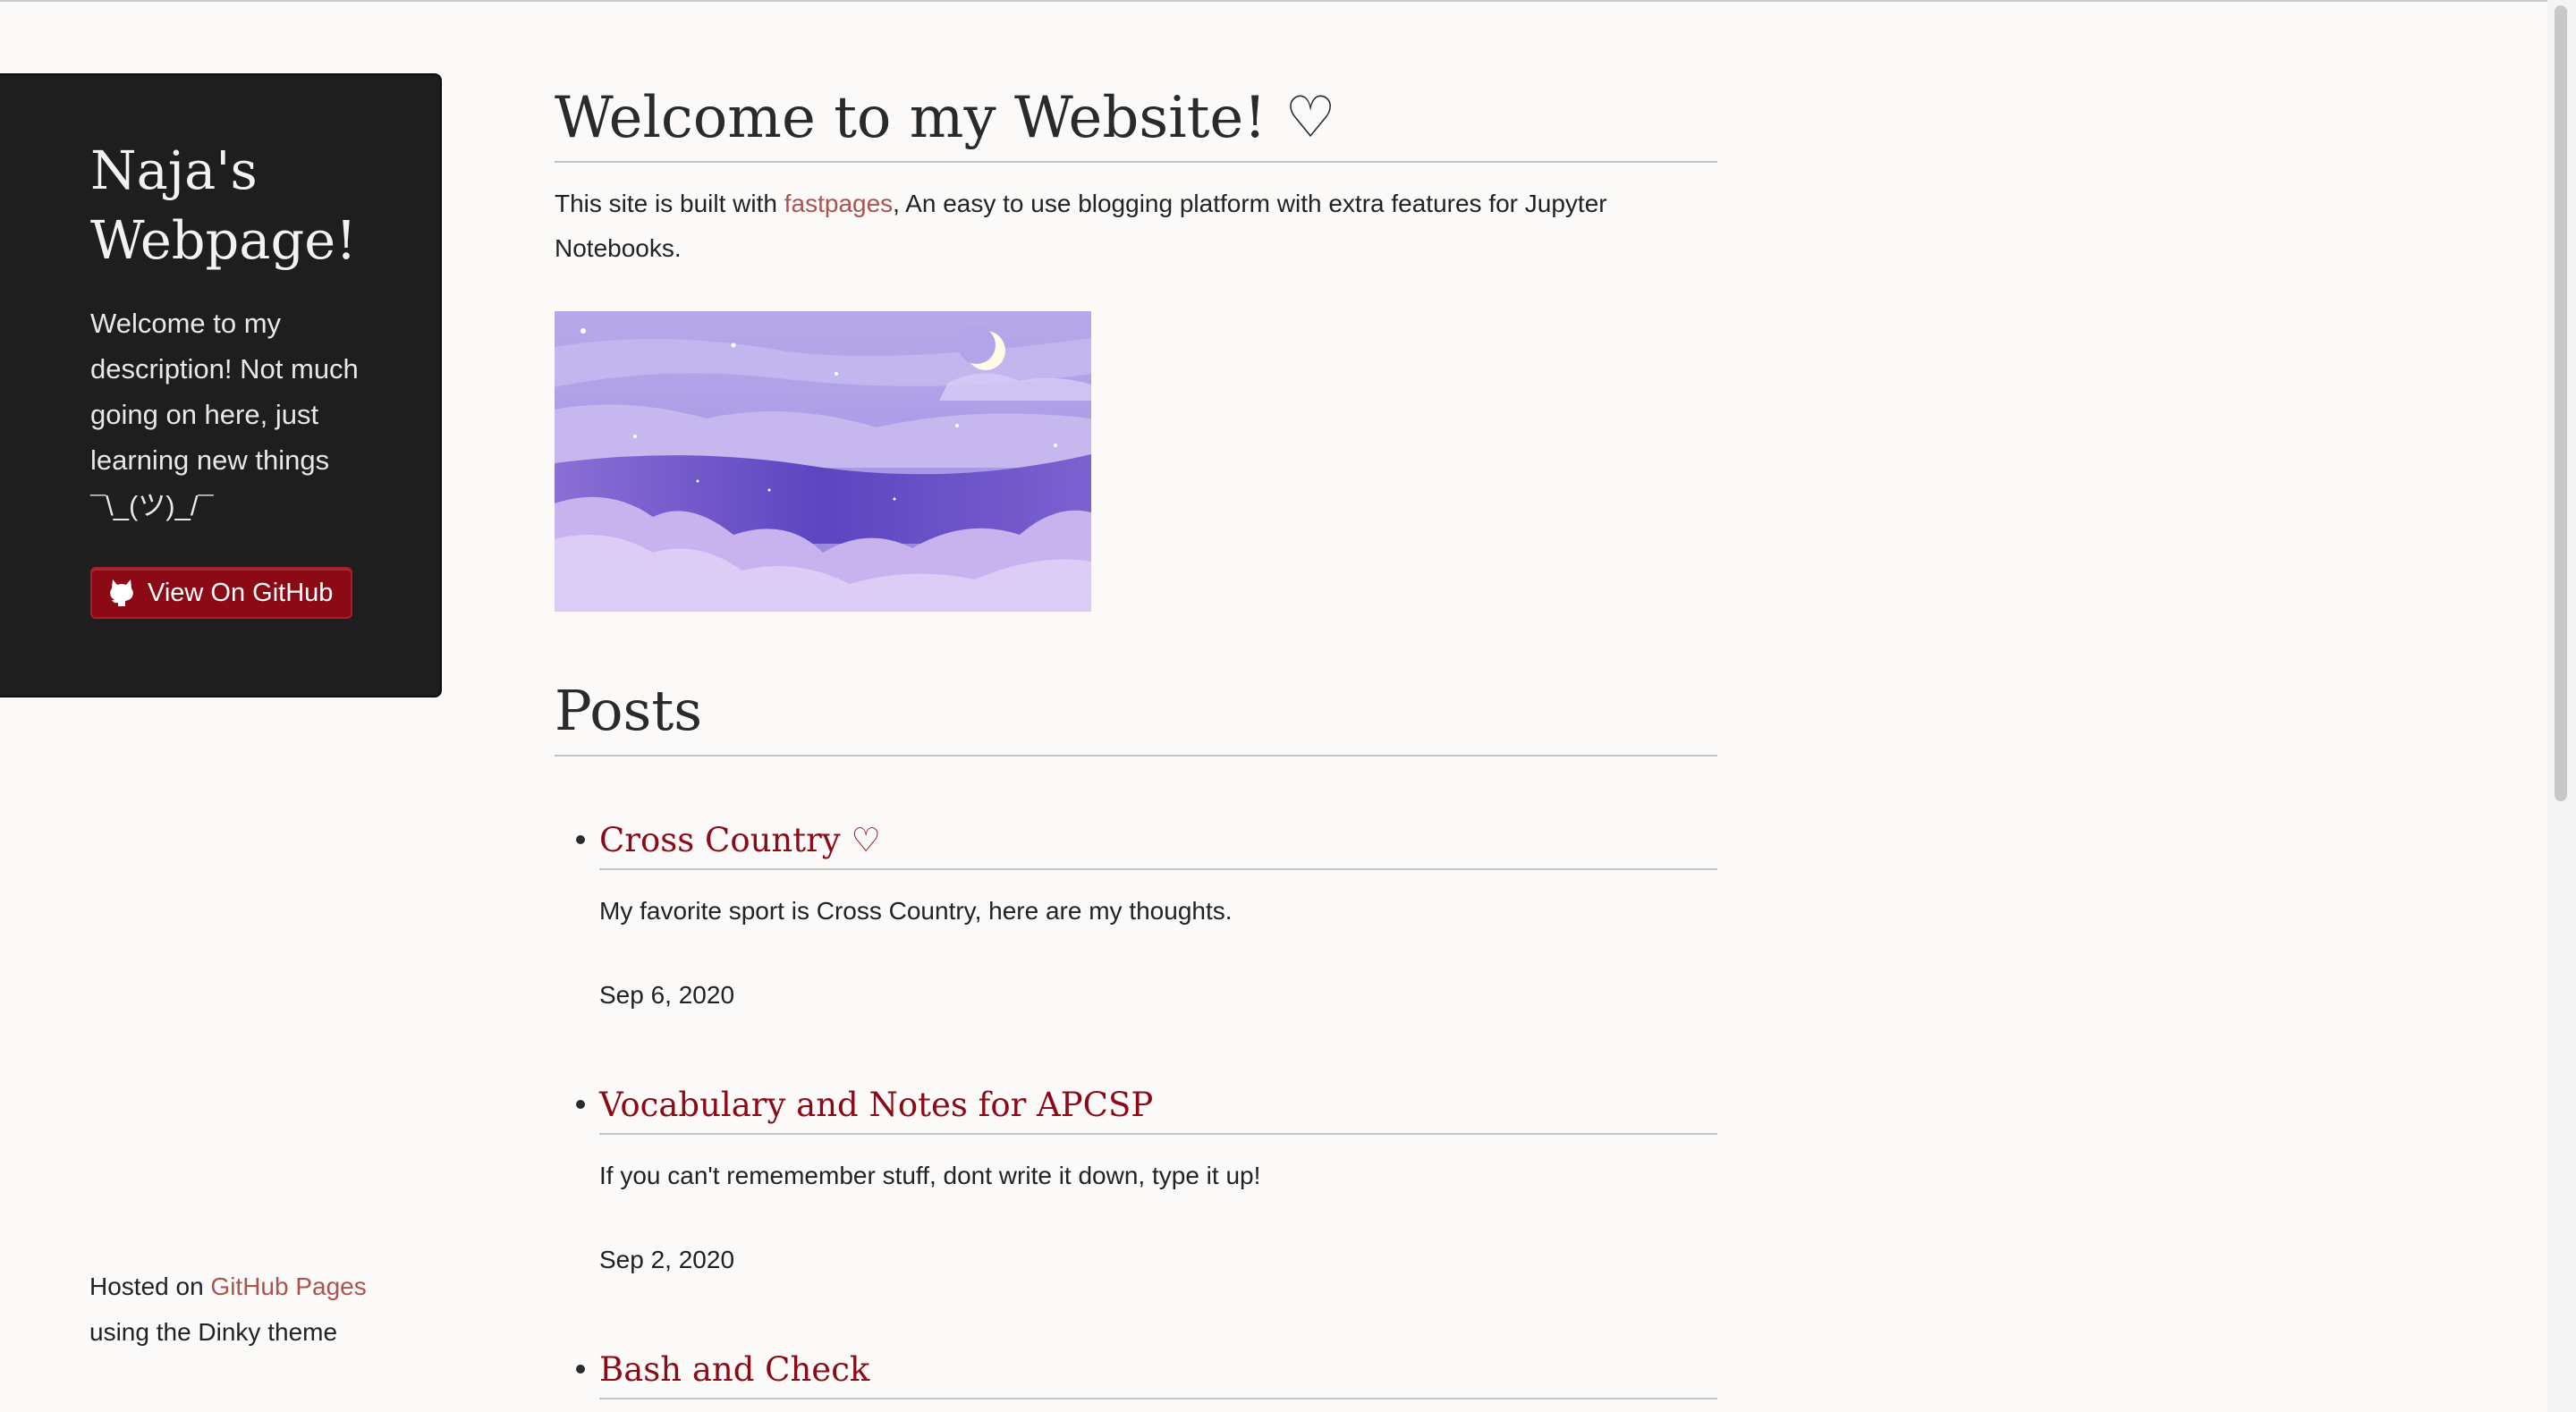  I want to click on vertical-scrollbar, so click(2561, 706).